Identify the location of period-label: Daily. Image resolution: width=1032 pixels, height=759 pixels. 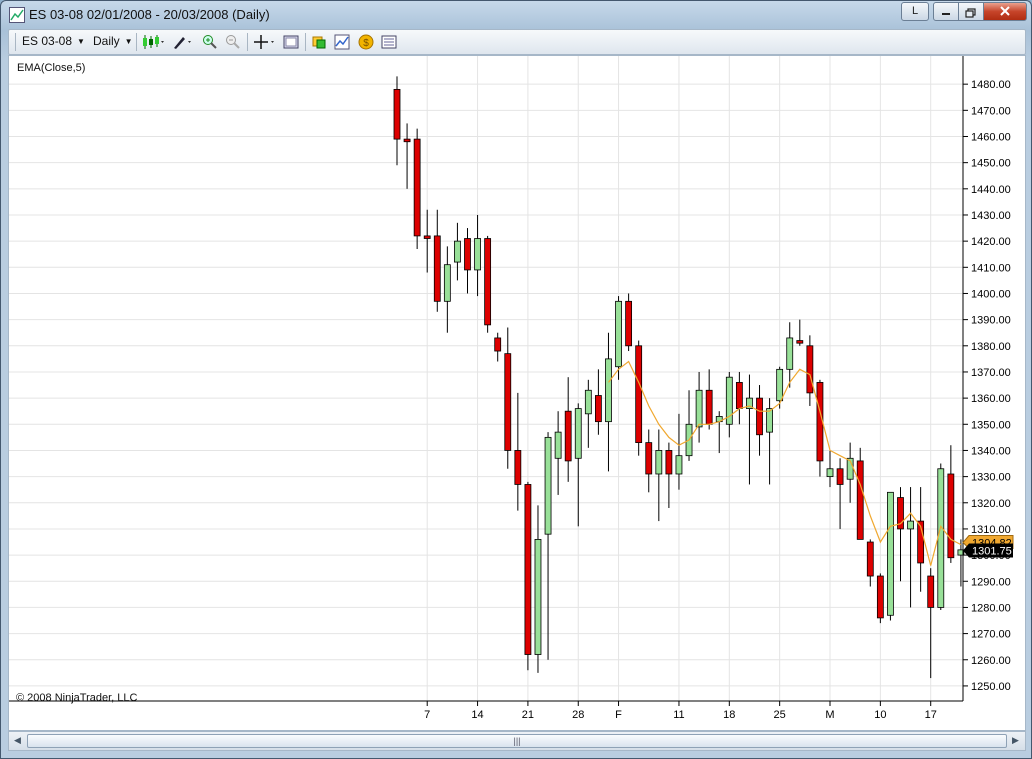
(106, 41).